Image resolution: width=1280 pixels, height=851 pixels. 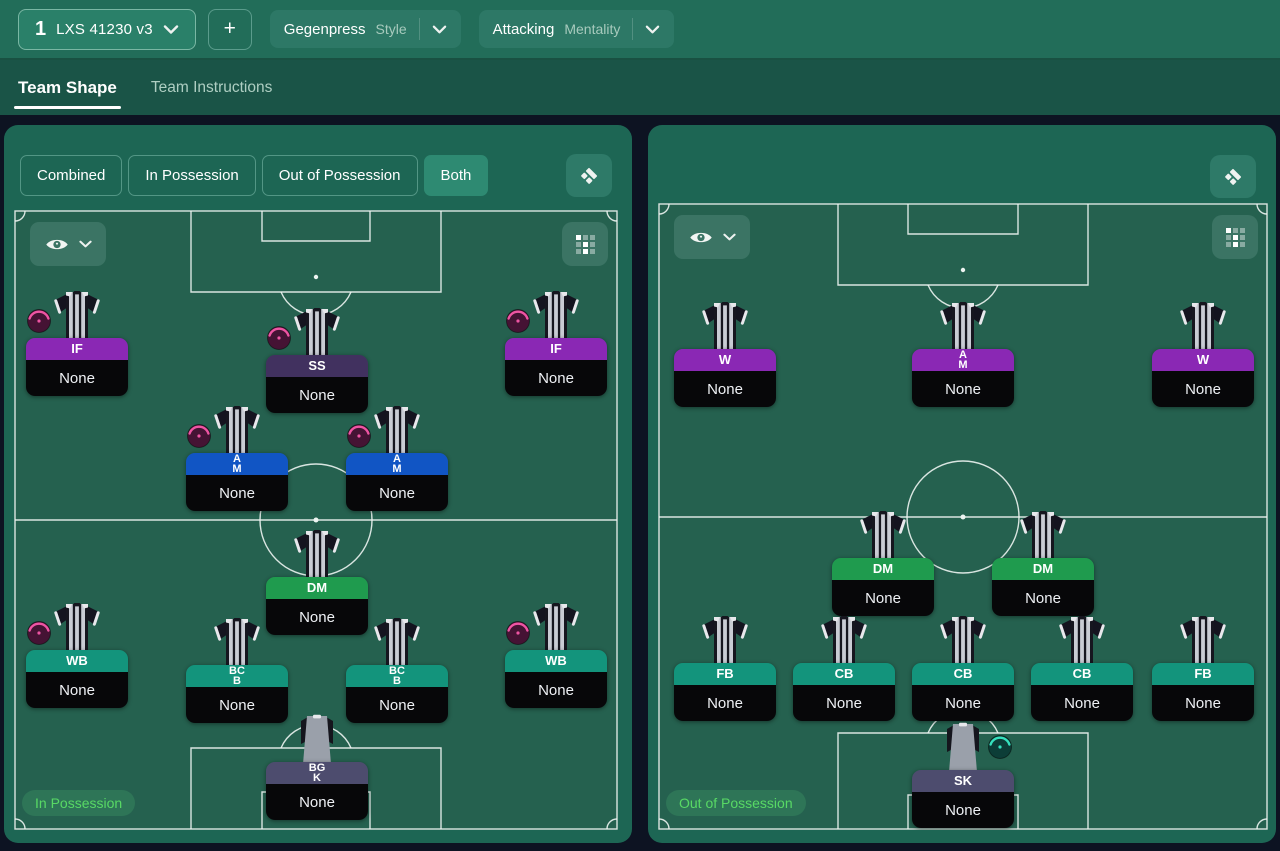 I want to click on grid-icon, so click(x=1235, y=237).